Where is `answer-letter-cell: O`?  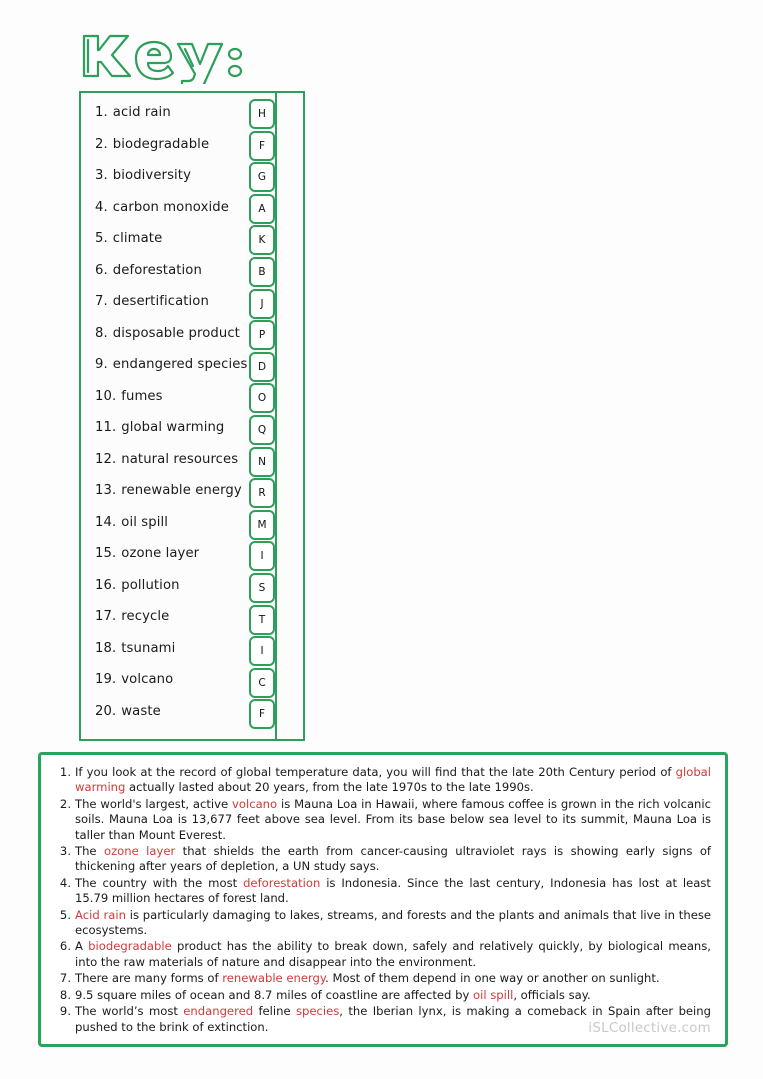 answer-letter-cell: O is located at coordinates (262, 398).